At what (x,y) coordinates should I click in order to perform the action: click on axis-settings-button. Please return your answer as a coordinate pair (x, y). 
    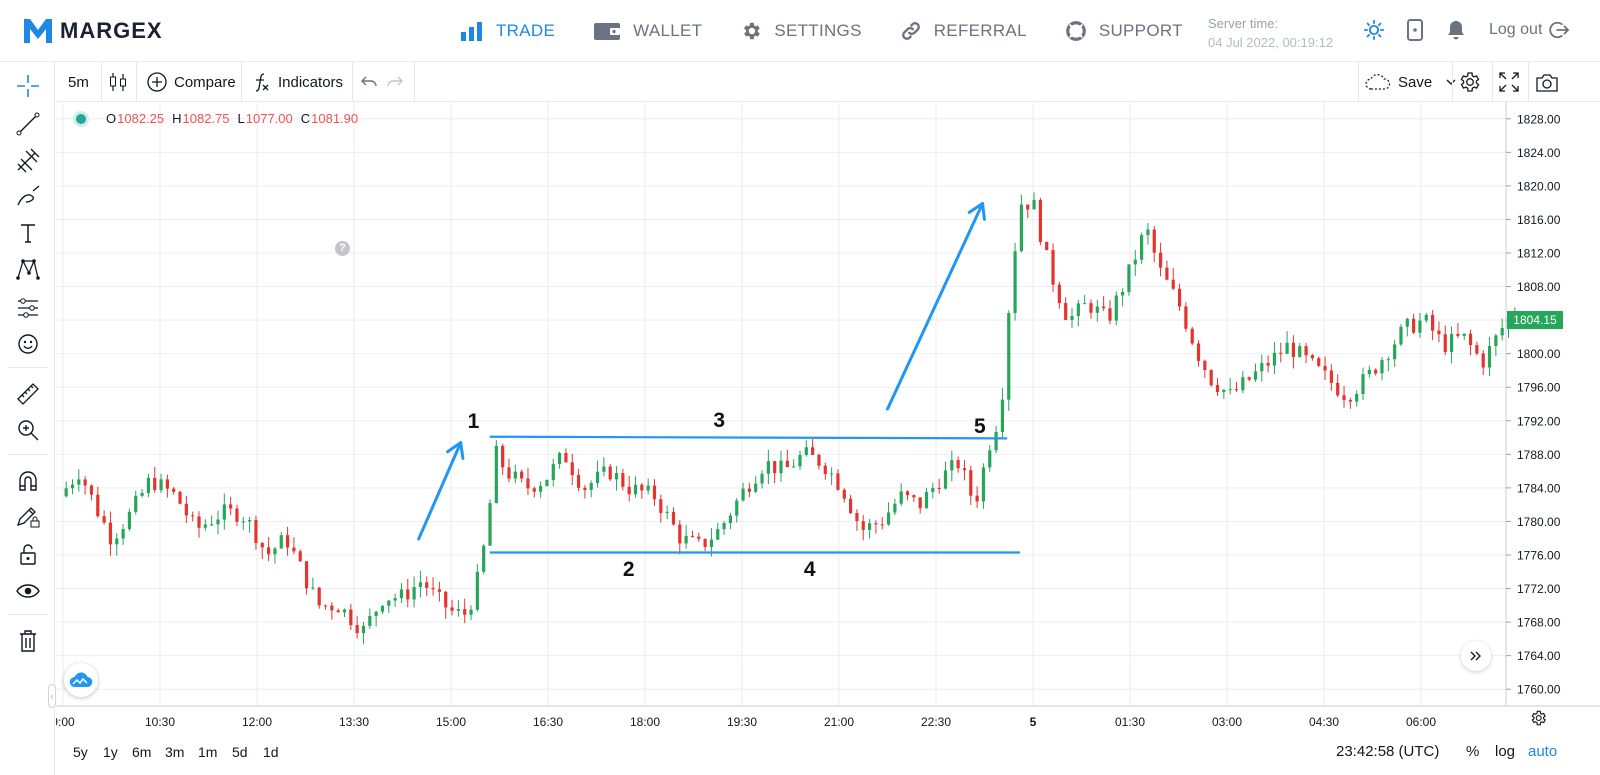
    Looking at the image, I should click on (1538, 718).